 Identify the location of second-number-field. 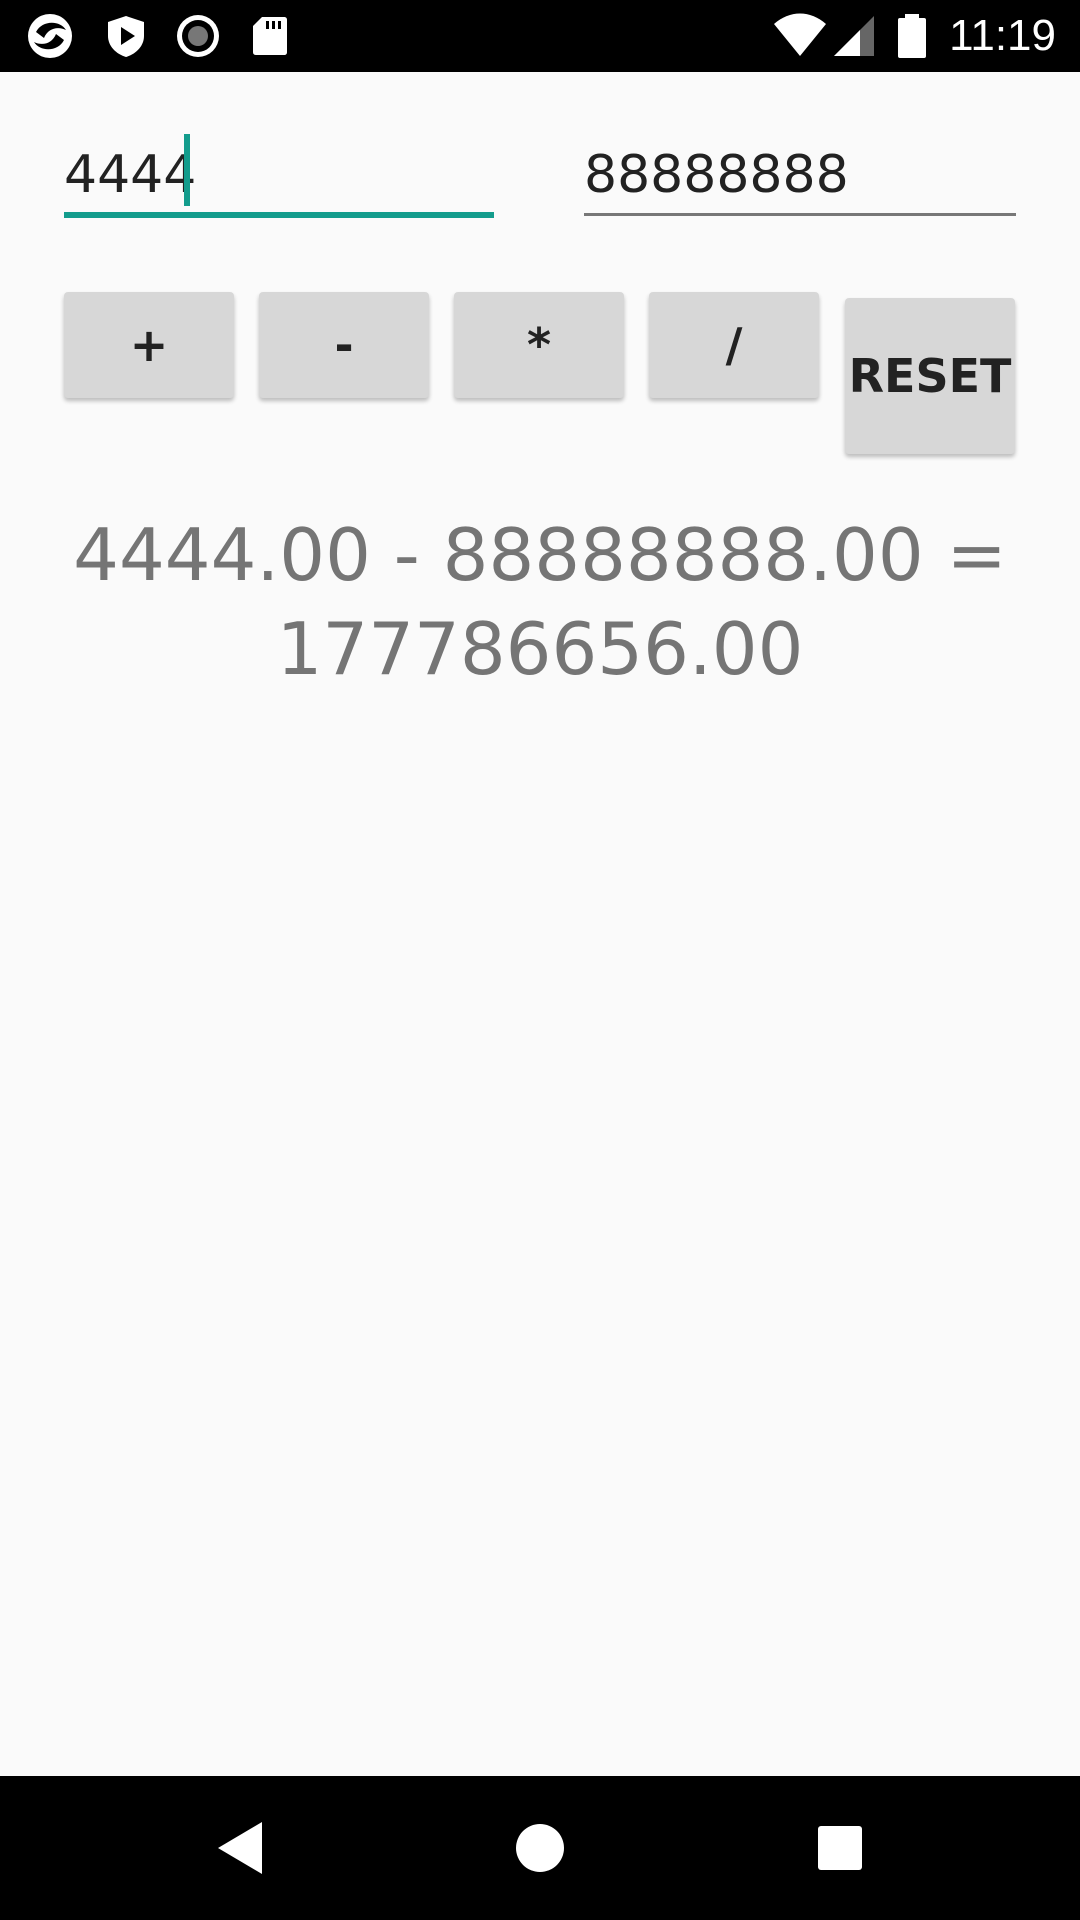
(800, 175).